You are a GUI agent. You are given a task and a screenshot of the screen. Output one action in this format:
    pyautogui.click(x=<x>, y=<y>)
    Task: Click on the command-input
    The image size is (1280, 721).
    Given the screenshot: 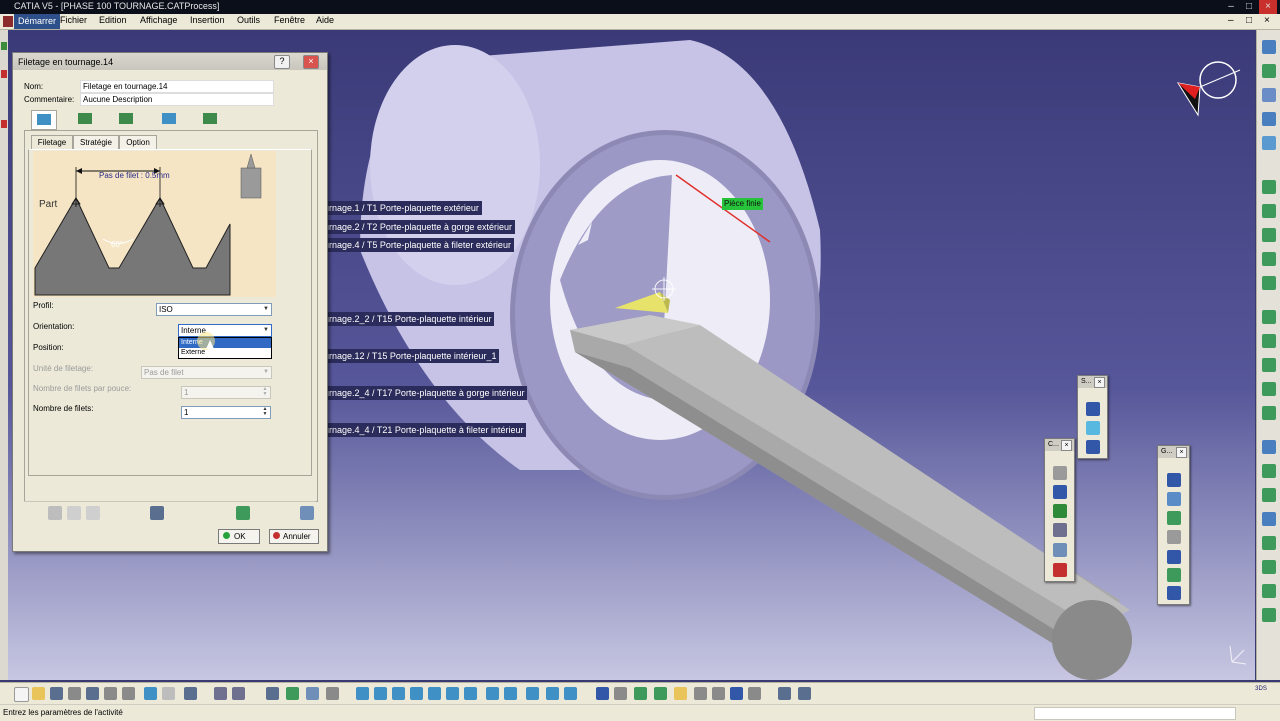 What is the action you would take?
    pyautogui.click(x=1135, y=713)
    